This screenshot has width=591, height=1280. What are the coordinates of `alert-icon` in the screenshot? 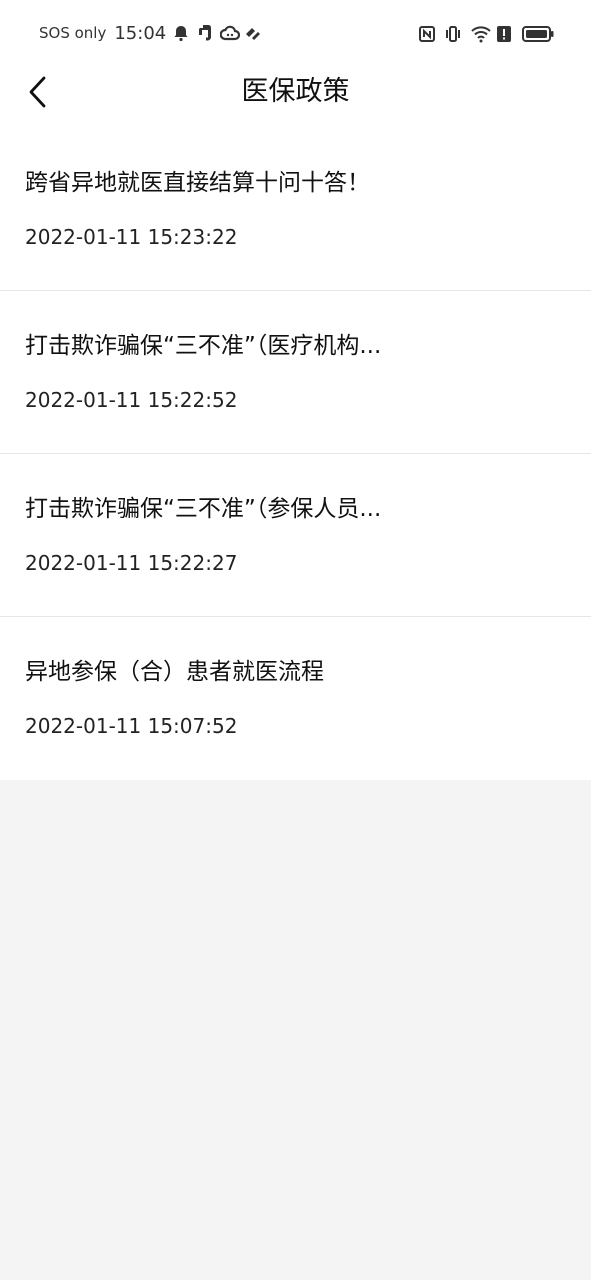 It's located at (505, 34).